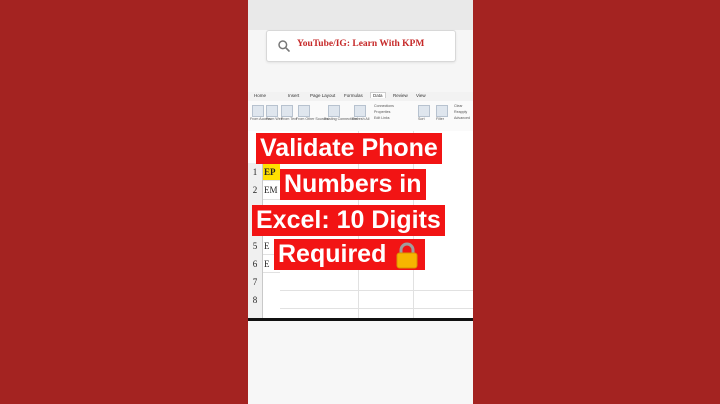 The height and width of the screenshot is (404, 720). I want to click on title-line-4-text: Required, so click(332, 254).